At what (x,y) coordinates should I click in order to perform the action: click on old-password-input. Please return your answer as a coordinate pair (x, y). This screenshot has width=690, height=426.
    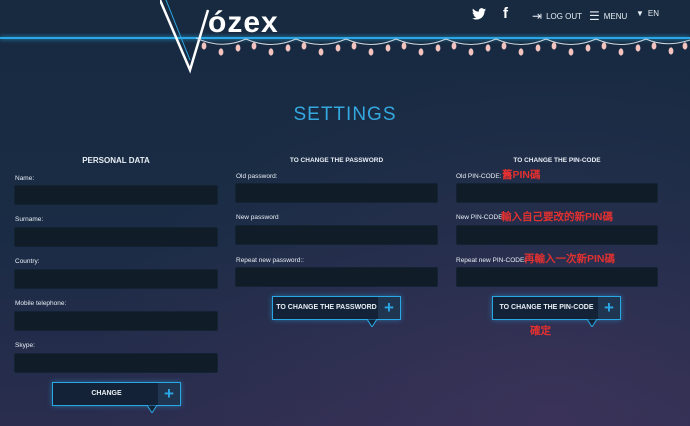
    Looking at the image, I should click on (336, 193).